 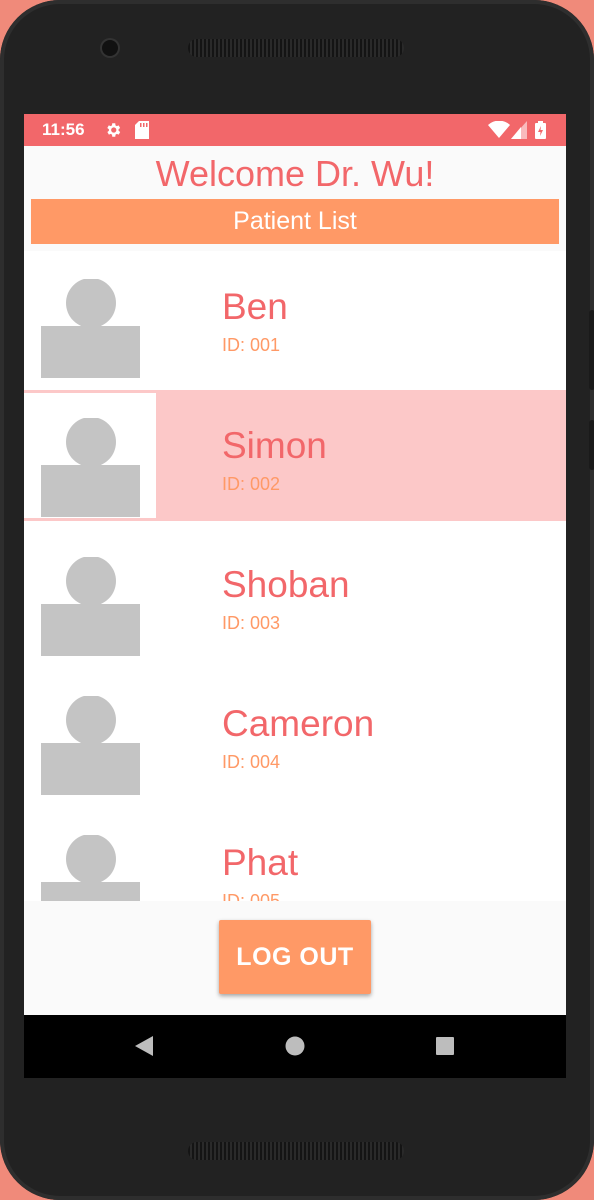 I want to click on patient-name: Phat, so click(x=260, y=862).